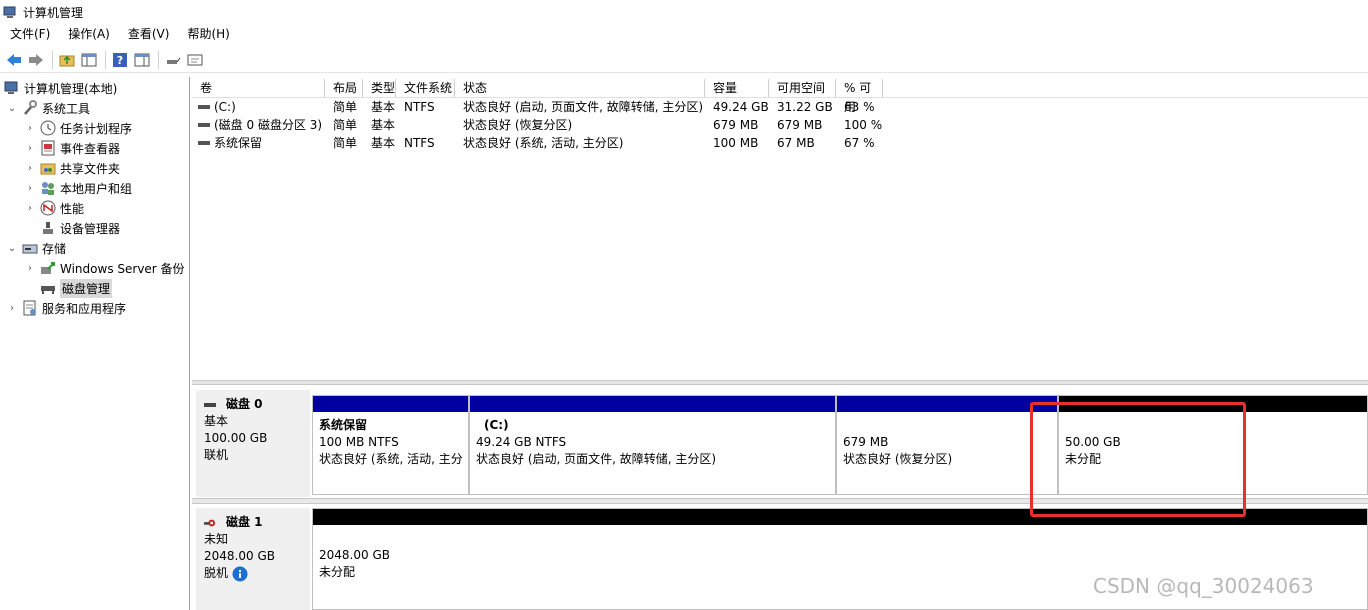  What do you see at coordinates (142, 60) in the screenshot?
I see `properties-icon` at bounding box center [142, 60].